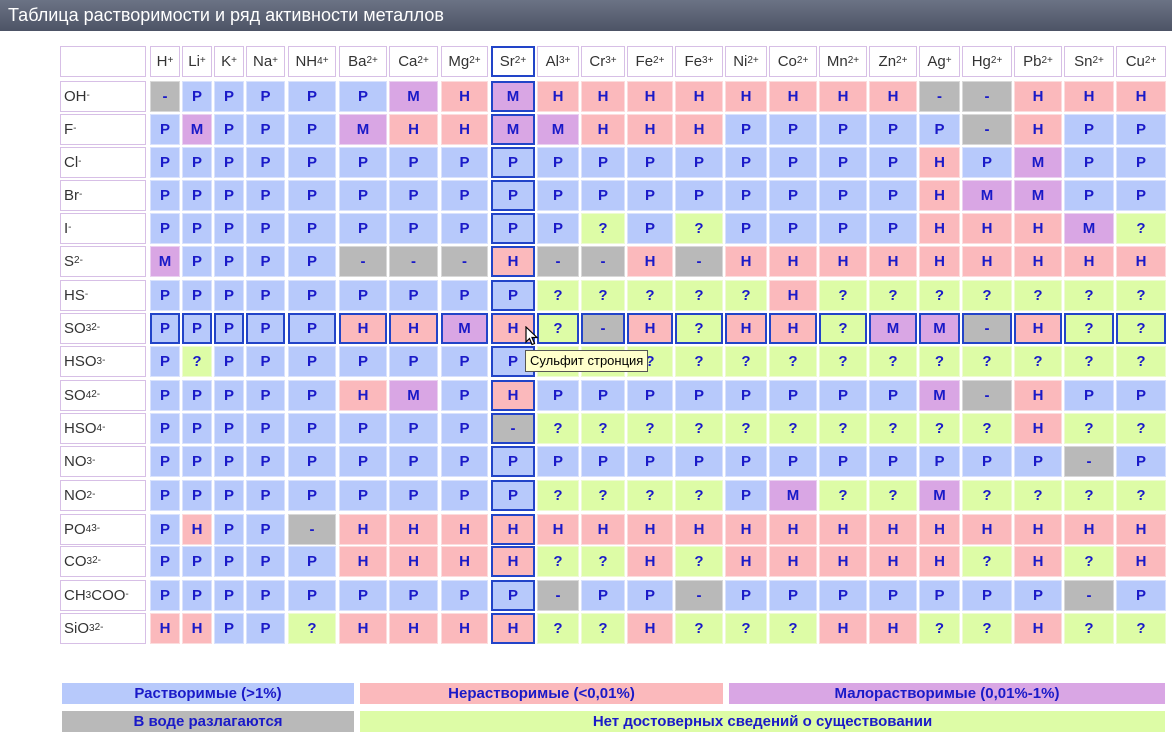 The image size is (1172, 737). Describe the element at coordinates (987, 61) in the screenshot. I see `cation-header: Hg 2+` at that location.